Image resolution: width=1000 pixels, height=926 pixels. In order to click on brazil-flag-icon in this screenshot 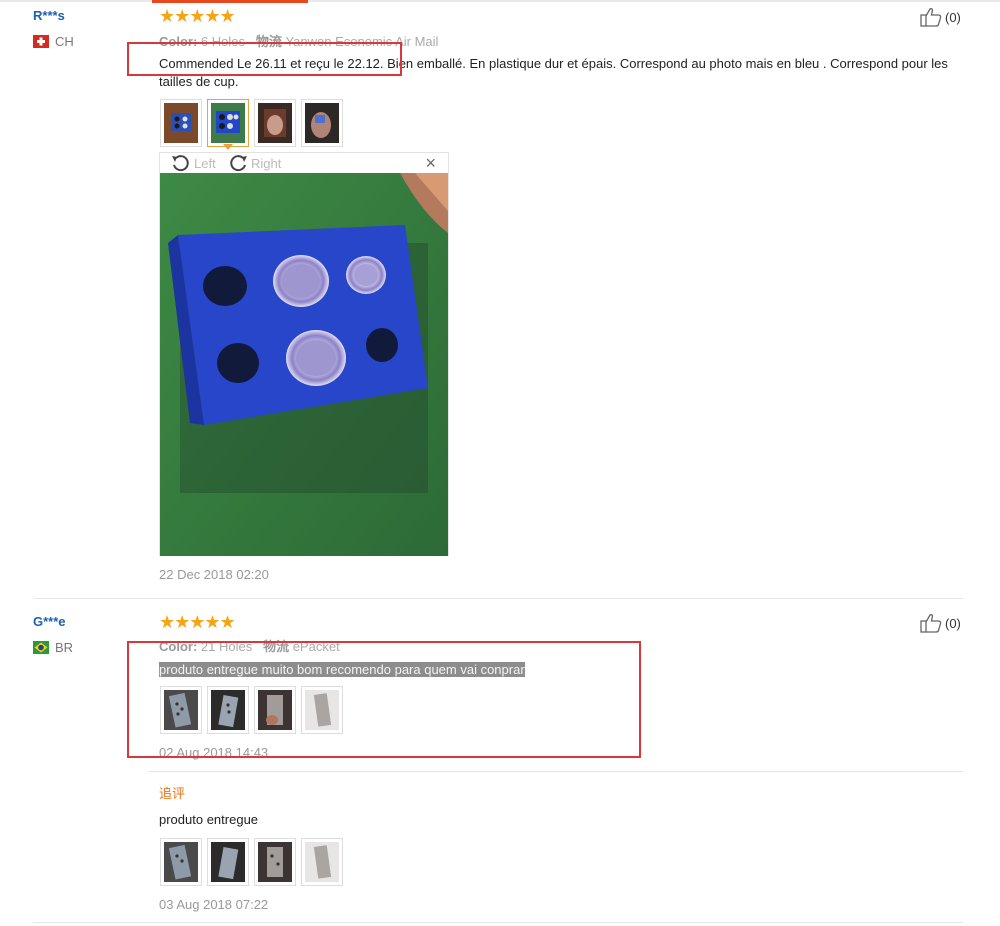, I will do `click(41, 647)`.